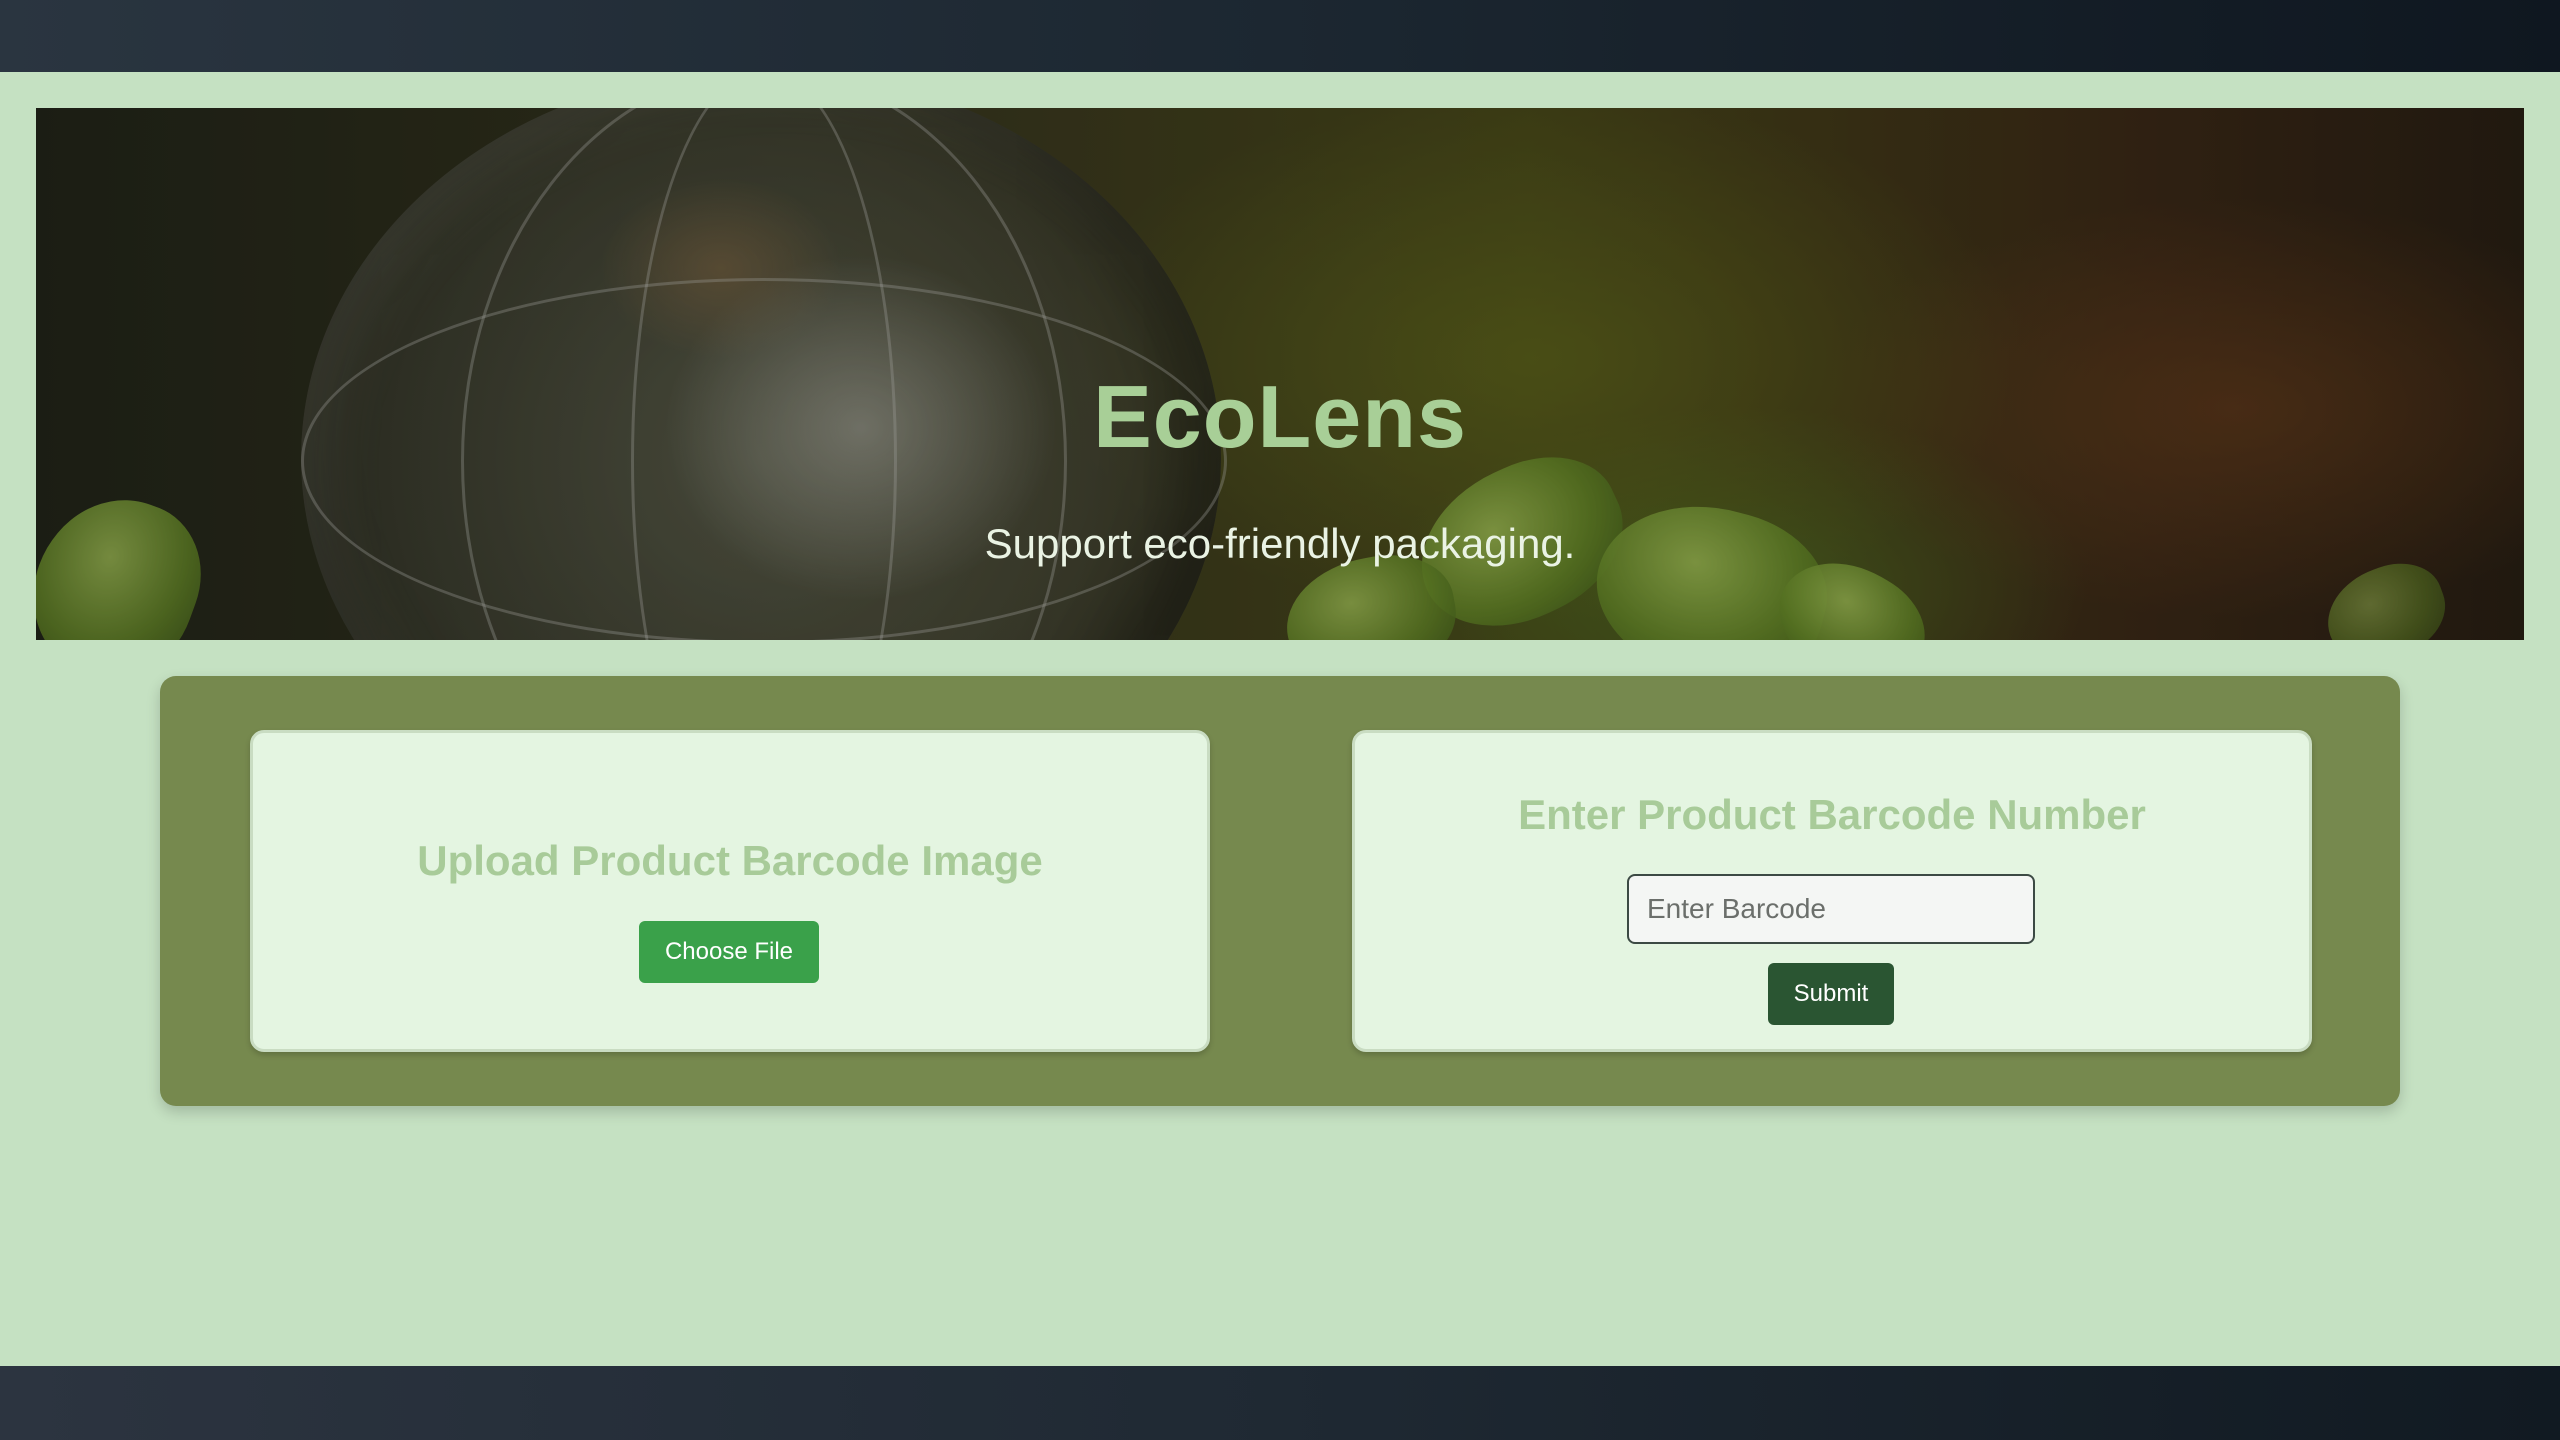  Describe the element at coordinates (1280, 1403) in the screenshot. I see `bottom-bar` at that location.